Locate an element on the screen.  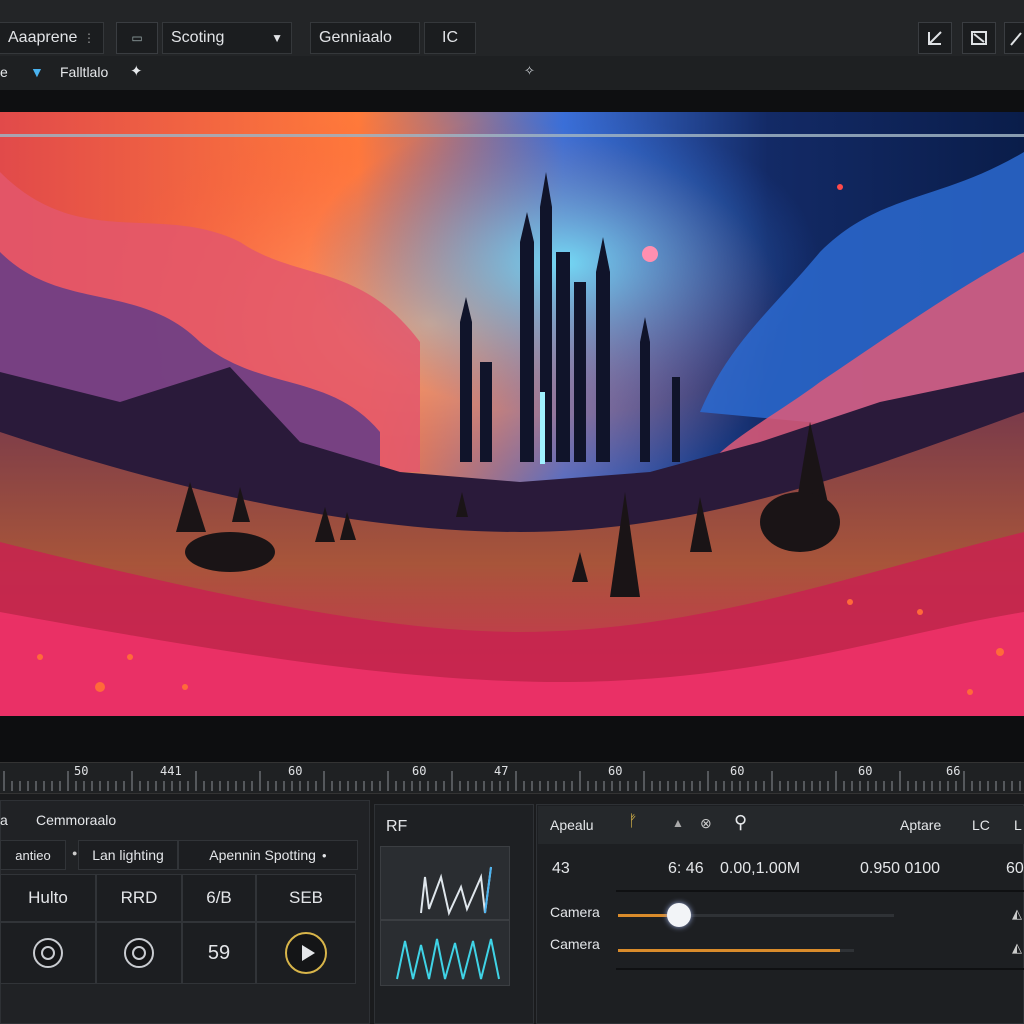
preset-select: Scoting ▼ is located at coordinates (227, 38).